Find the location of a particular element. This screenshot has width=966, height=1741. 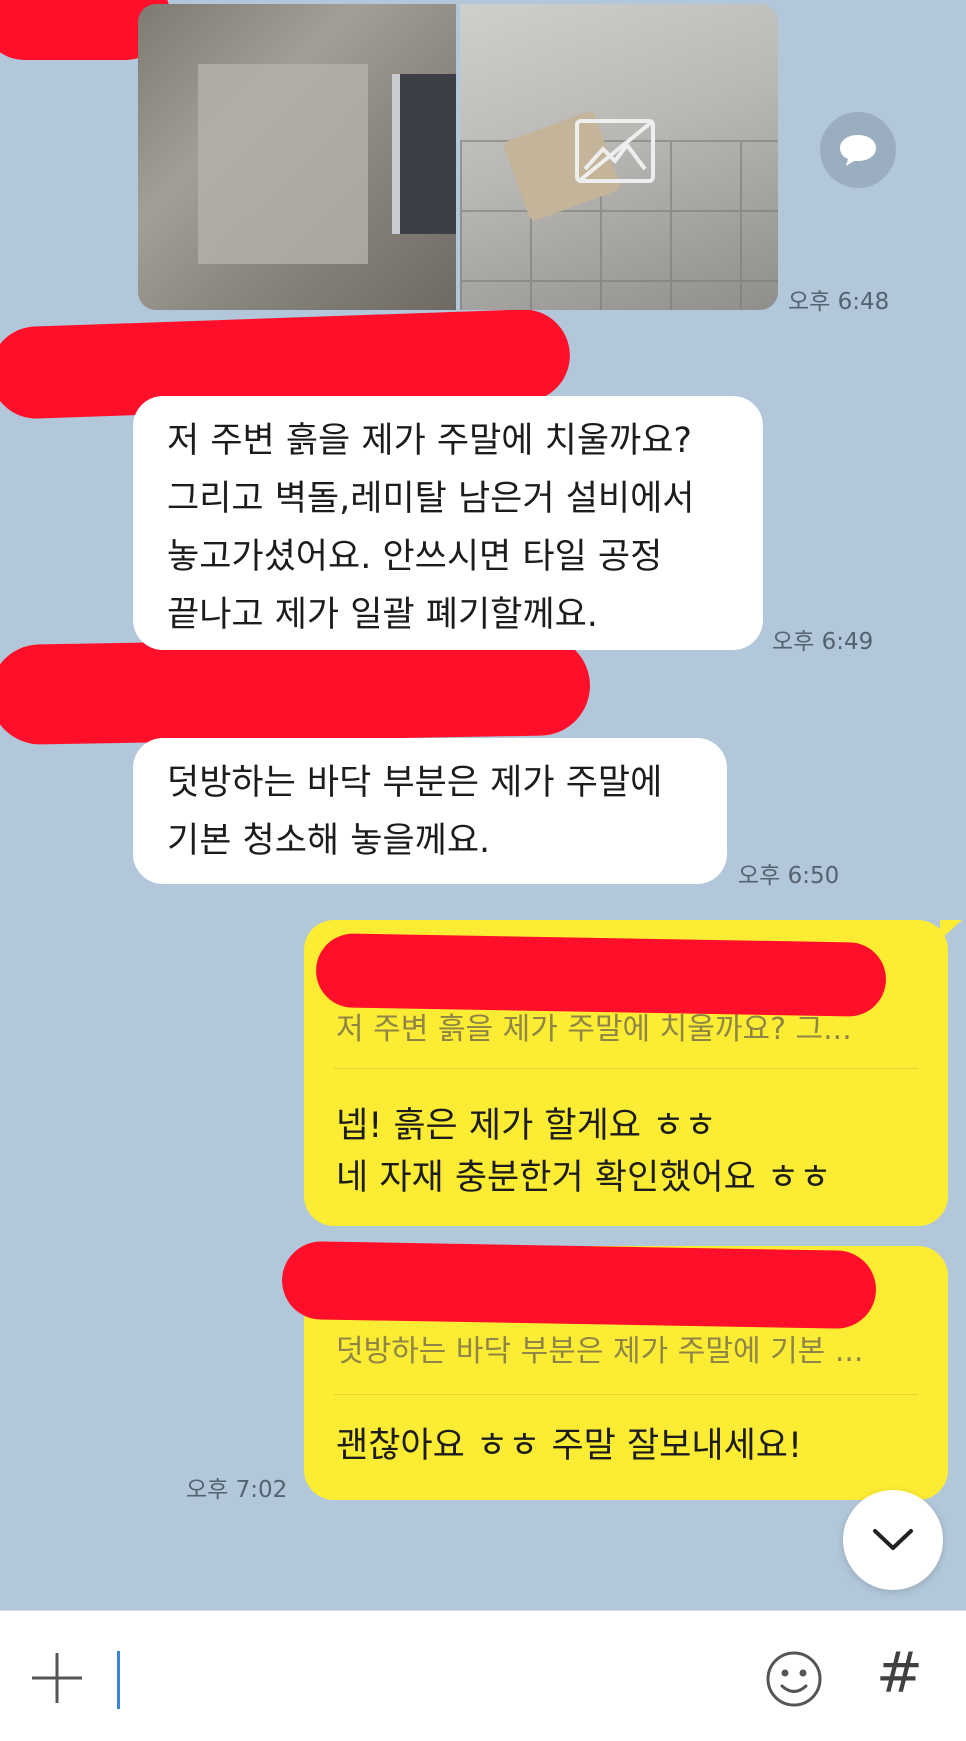

message-line: 놓고가셨어요. 안쓰시면 타일 공정 is located at coordinates (415, 557).